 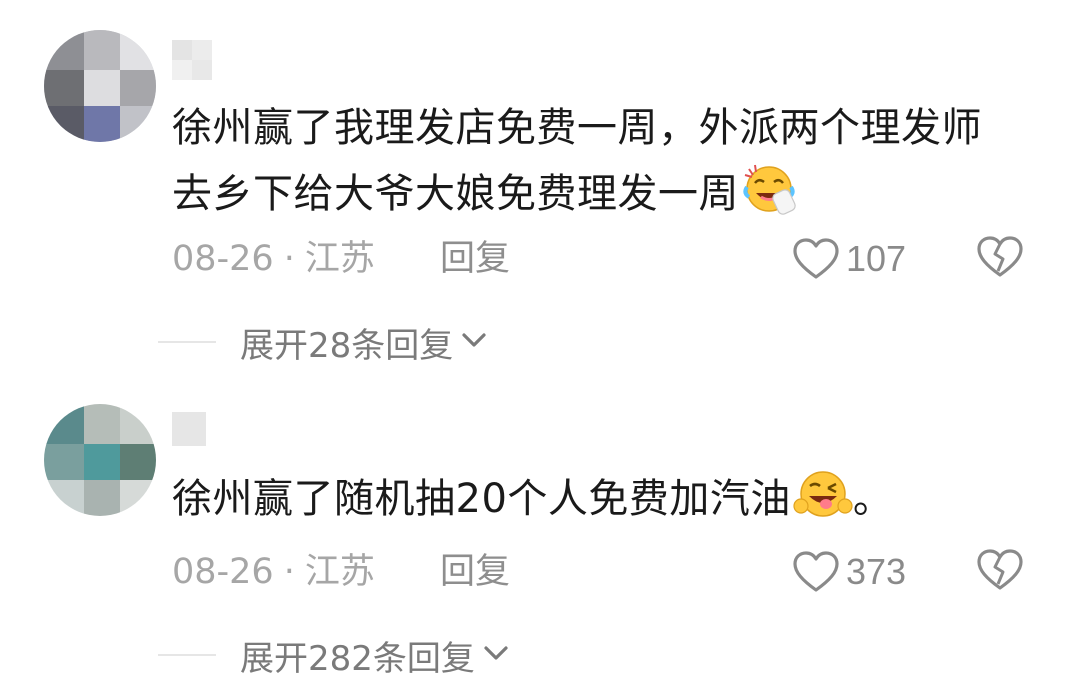 What do you see at coordinates (187, 655) in the screenshot?
I see `expand-divider` at bounding box center [187, 655].